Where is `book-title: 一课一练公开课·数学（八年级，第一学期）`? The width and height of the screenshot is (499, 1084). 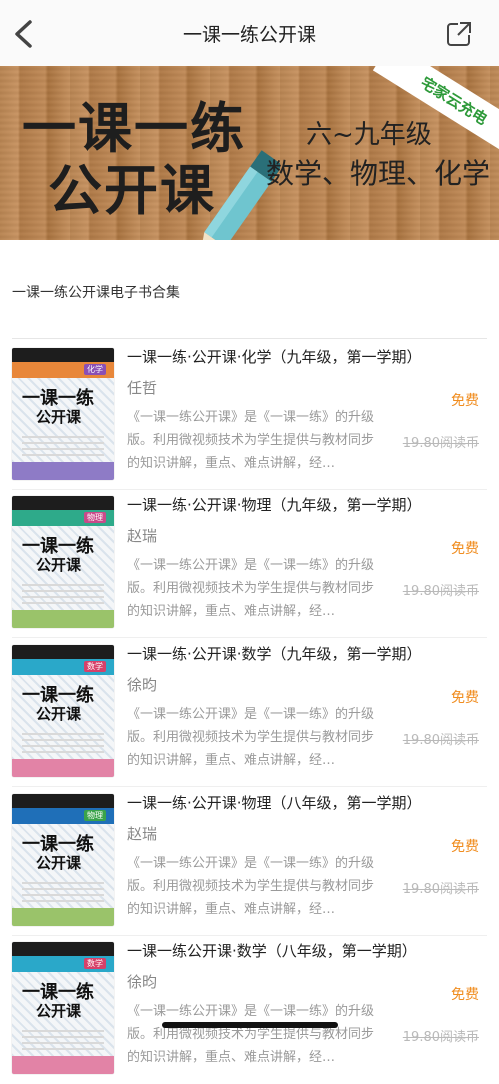
book-title: 一课一练公开课·数学（八年级，第一学期） is located at coordinates (272, 950).